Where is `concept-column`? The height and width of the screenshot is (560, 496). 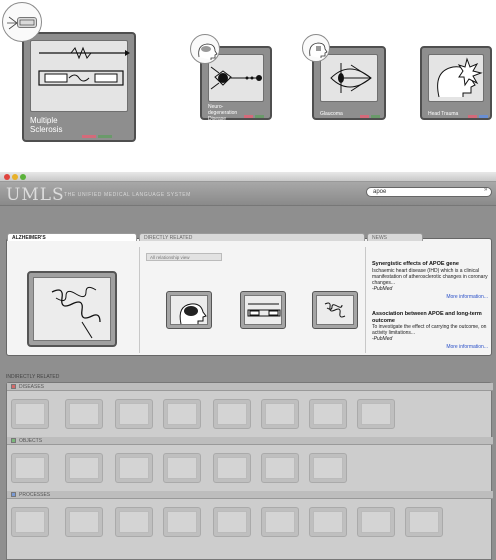 concept-column is located at coordinates (74, 300).